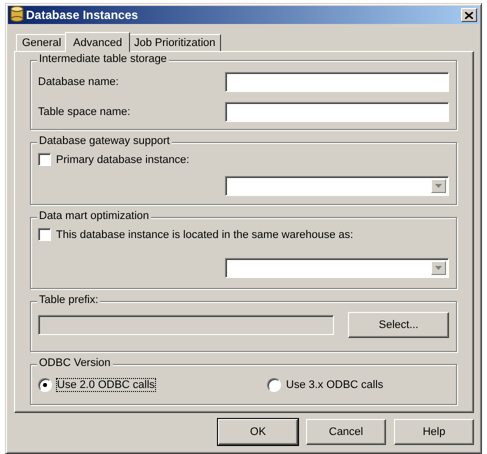  What do you see at coordinates (79, 82) in the screenshot?
I see `field-label: Database name:` at bounding box center [79, 82].